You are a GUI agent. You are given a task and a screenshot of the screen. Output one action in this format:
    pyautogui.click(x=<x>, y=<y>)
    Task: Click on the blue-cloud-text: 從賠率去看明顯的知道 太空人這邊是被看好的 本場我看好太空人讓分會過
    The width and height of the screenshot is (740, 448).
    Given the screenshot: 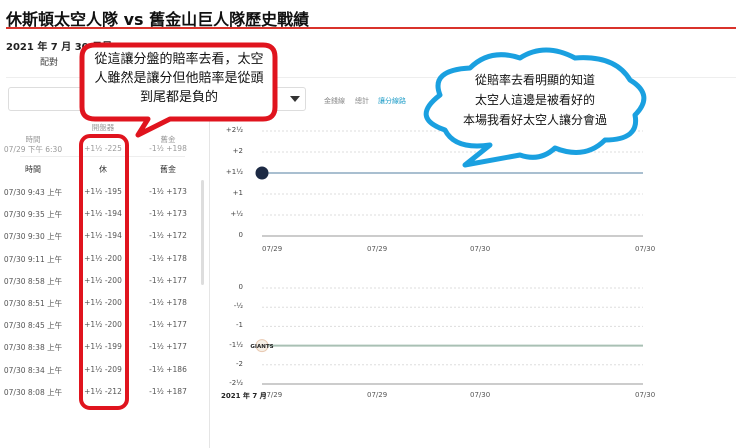 What is the action you would take?
    pyautogui.click(x=535, y=100)
    